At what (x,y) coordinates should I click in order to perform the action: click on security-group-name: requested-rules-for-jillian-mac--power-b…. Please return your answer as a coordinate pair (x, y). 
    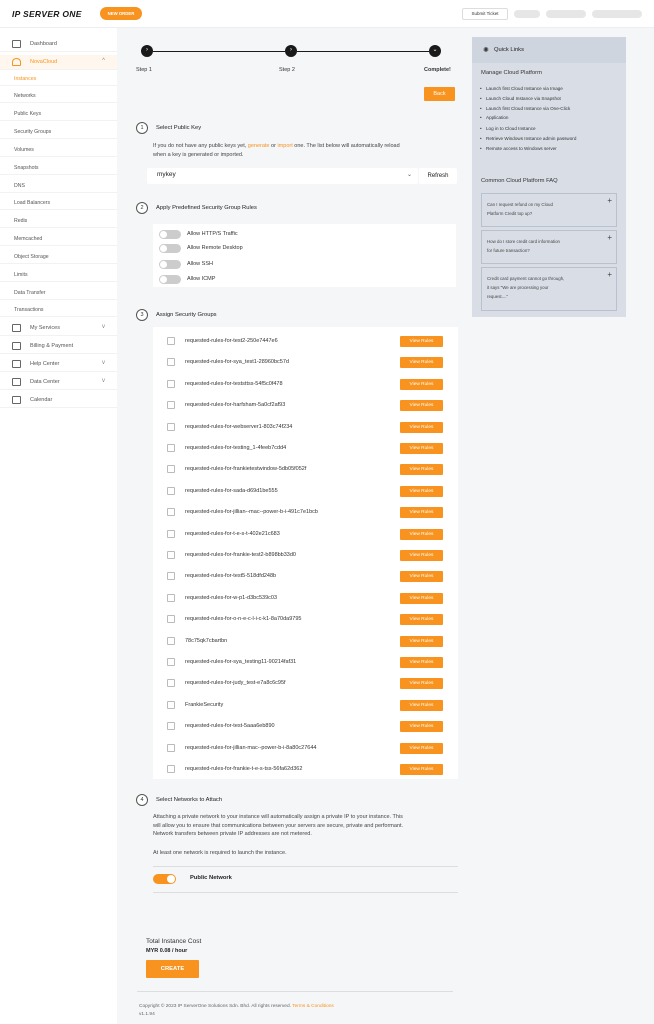
    Looking at the image, I should click on (251, 747).